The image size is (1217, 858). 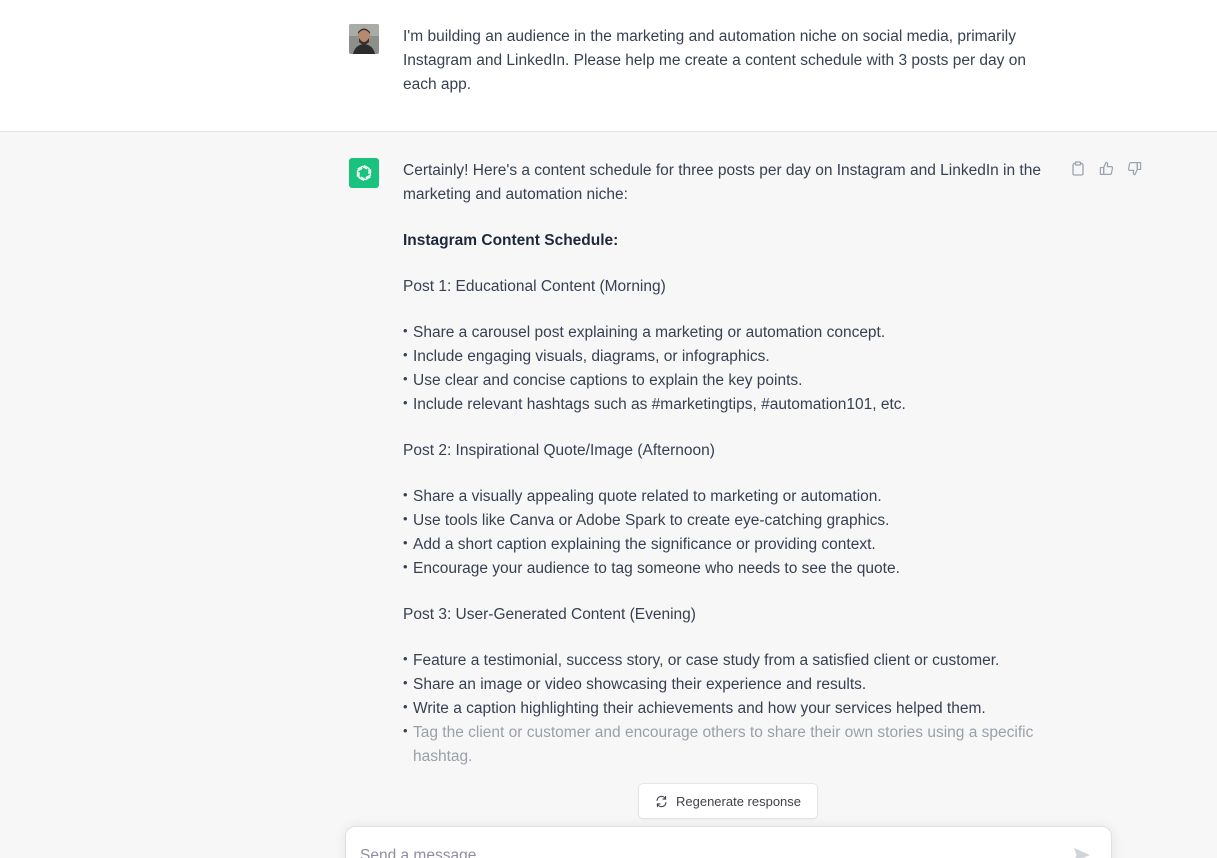 I want to click on copy-button, so click(x=1078, y=168).